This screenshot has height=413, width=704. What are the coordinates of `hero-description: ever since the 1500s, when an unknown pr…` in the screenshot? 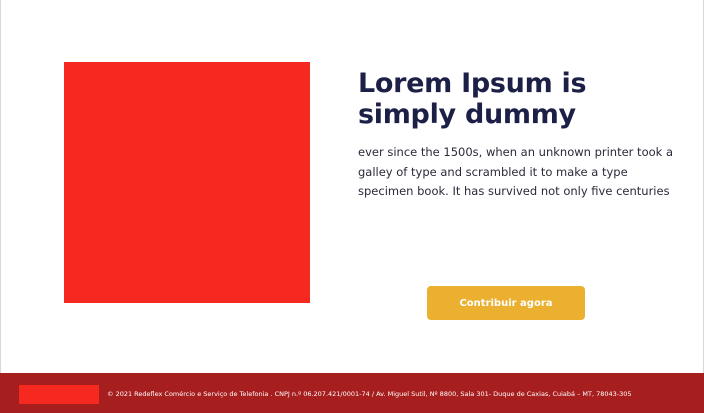 It's located at (516, 171).